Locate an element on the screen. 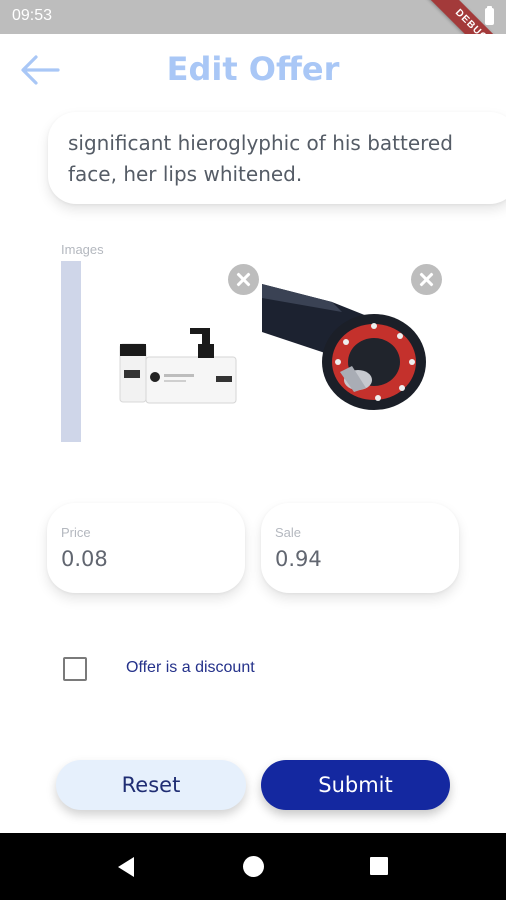 The height and width of the screenshot is (900, 506). sale-label: Sale is located at coordinates (288, 532).